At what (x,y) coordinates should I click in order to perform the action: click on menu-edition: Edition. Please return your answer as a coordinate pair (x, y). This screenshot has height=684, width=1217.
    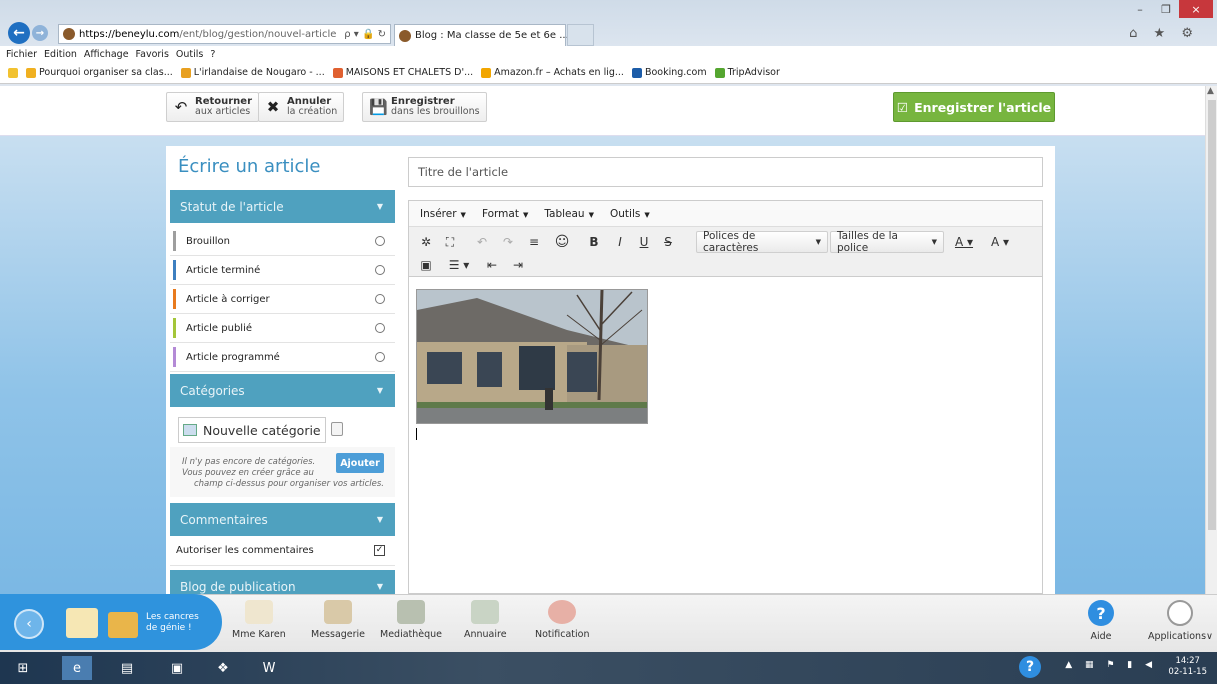
    Looking at the image, I should click on (60, 54).